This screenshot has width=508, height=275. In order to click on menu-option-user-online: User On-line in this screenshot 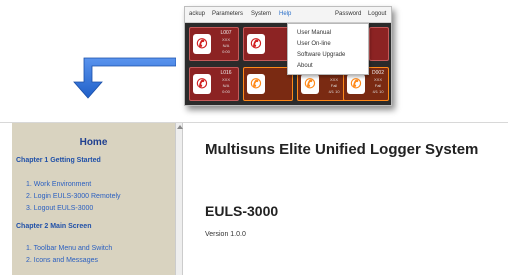, I will do `click(314, 44)`.